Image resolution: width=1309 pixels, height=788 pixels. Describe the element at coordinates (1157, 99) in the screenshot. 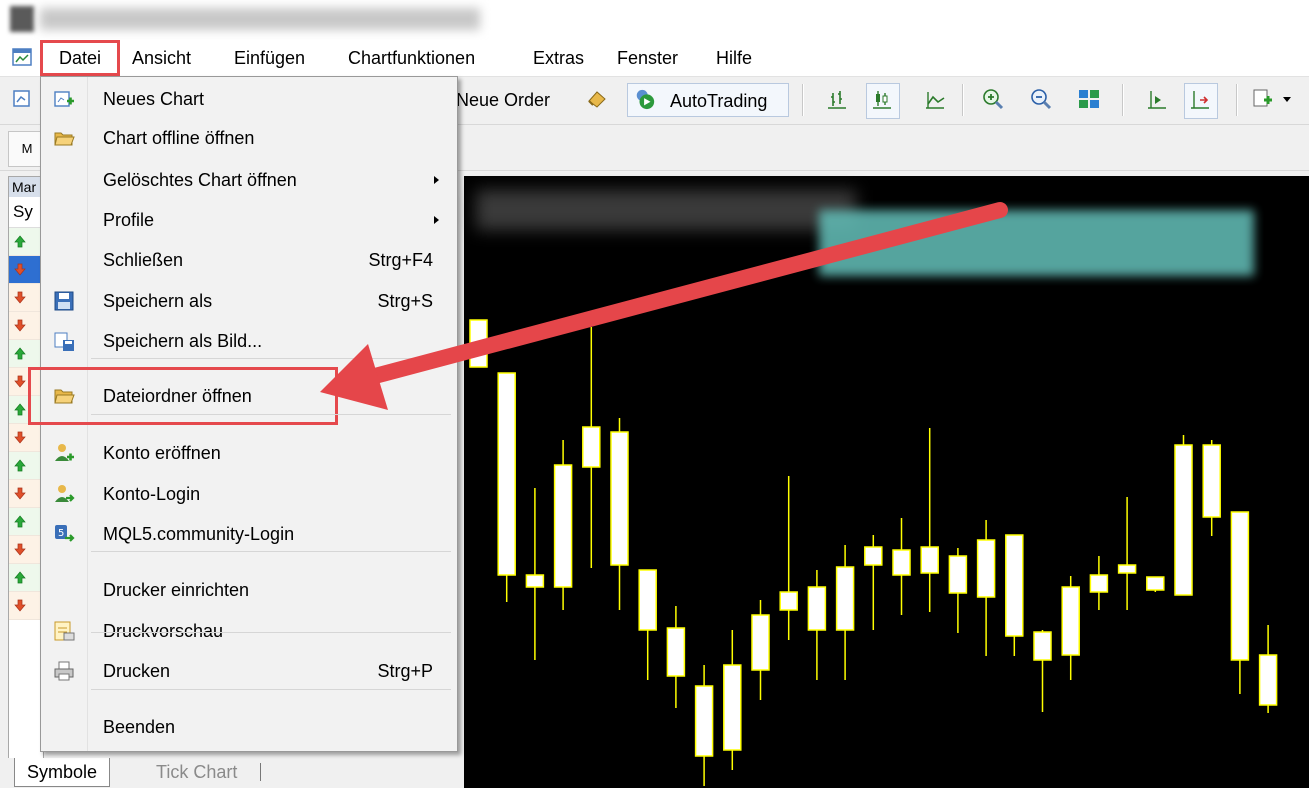

I see `chart-shift-icon` at that location.